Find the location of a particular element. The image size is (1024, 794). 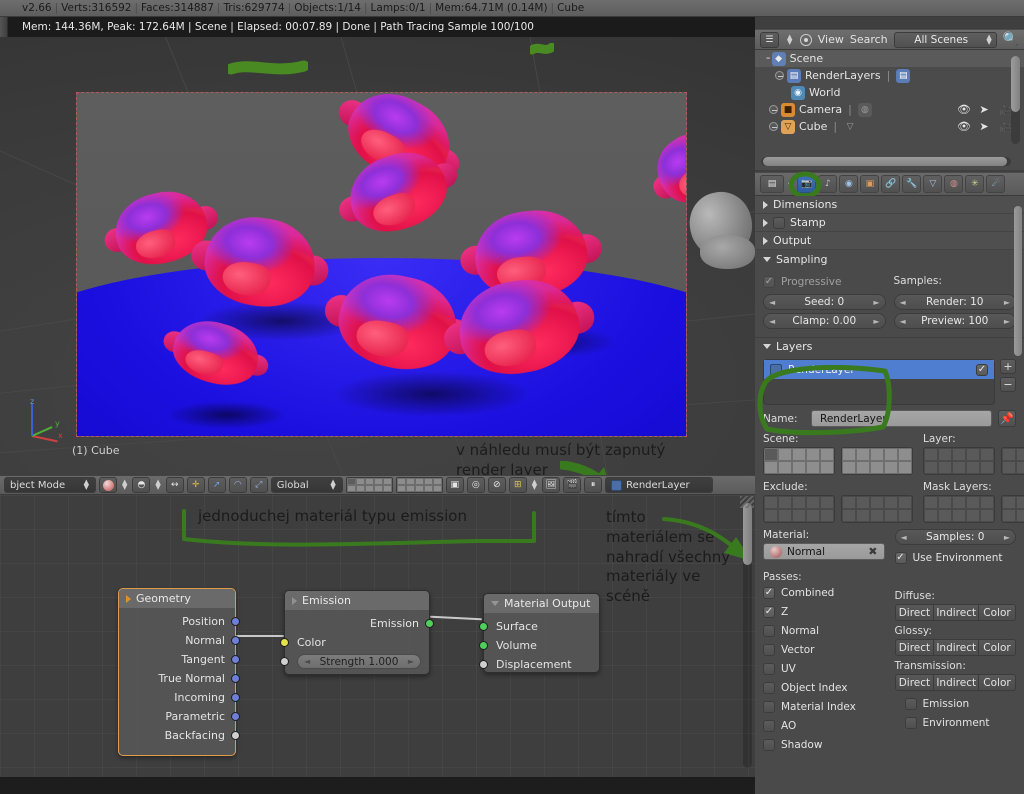

socket-color-in is located at coordinates (284, 642).